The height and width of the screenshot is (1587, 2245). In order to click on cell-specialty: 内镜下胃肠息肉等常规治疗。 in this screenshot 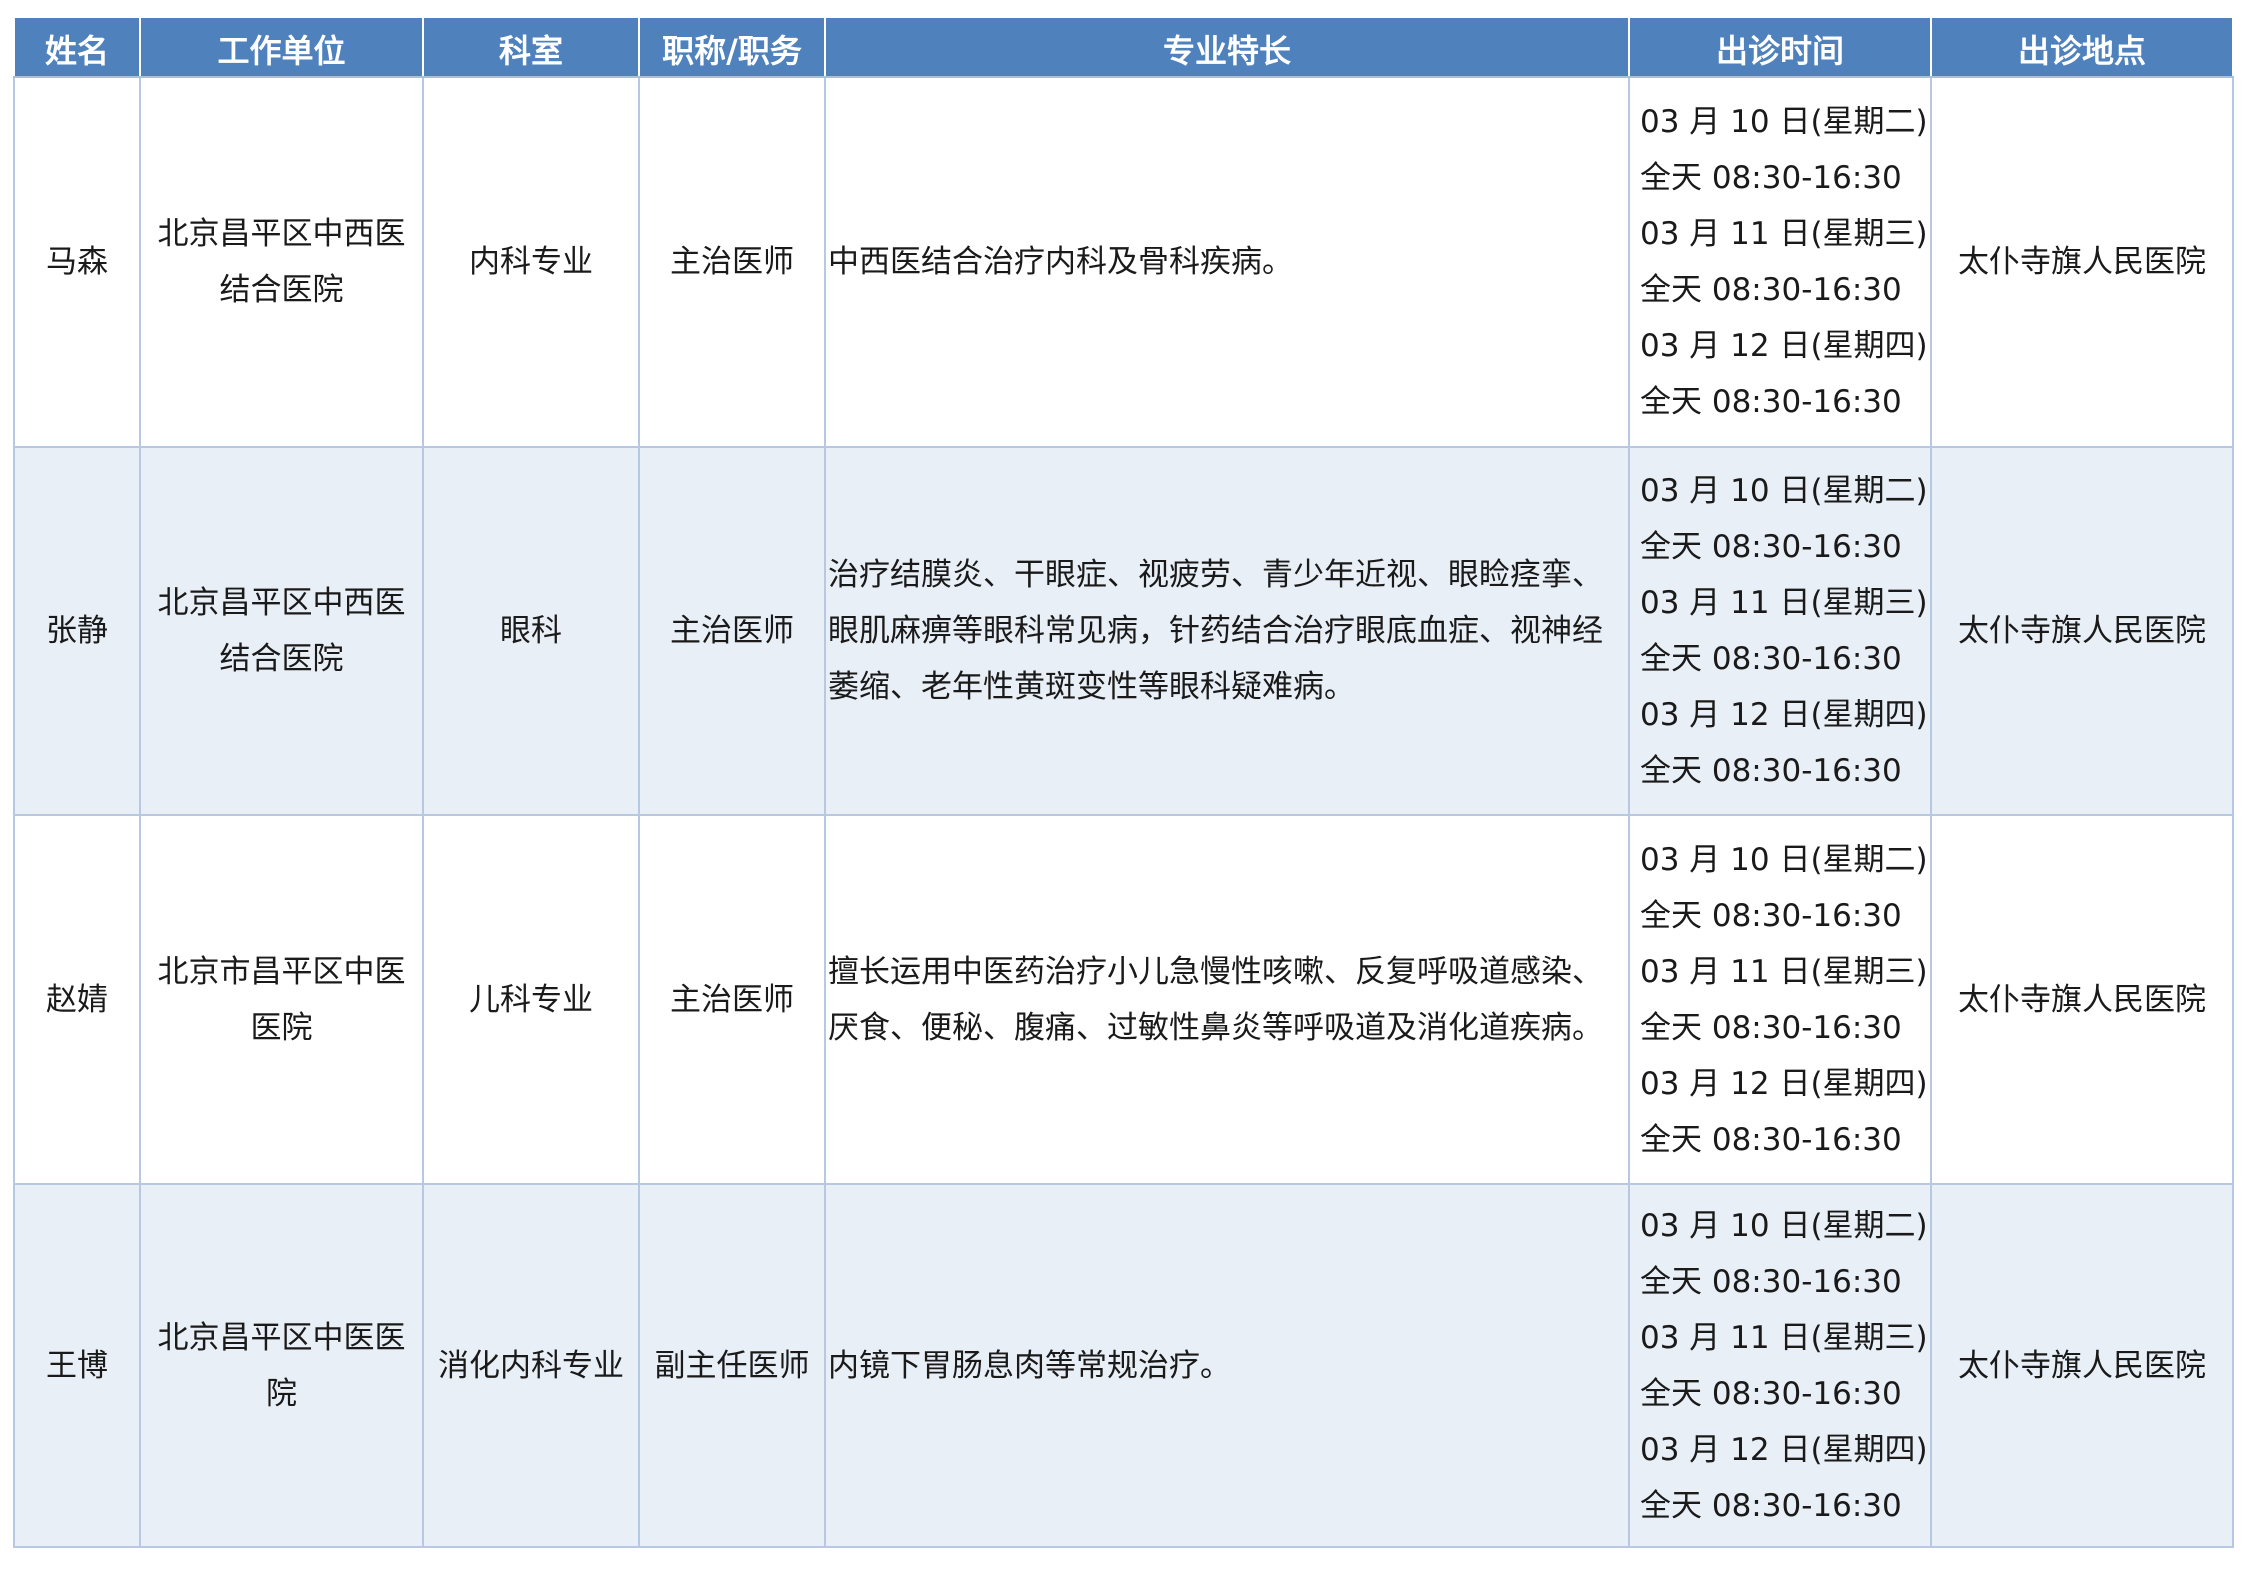, I will do `click(1227, 1365)`.